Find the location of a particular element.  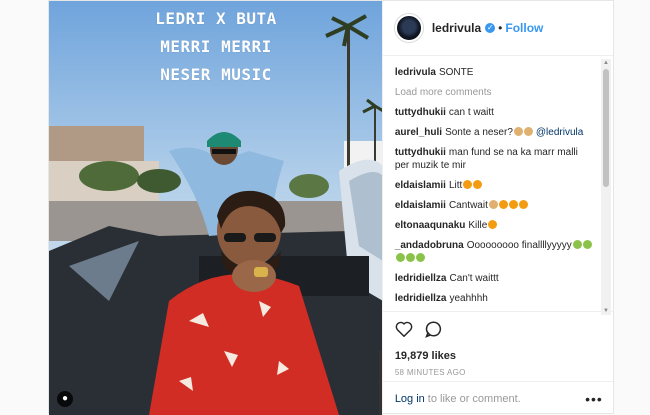

comments-scrollbar: ▲ ▼ is located at coordinates (606, 187).